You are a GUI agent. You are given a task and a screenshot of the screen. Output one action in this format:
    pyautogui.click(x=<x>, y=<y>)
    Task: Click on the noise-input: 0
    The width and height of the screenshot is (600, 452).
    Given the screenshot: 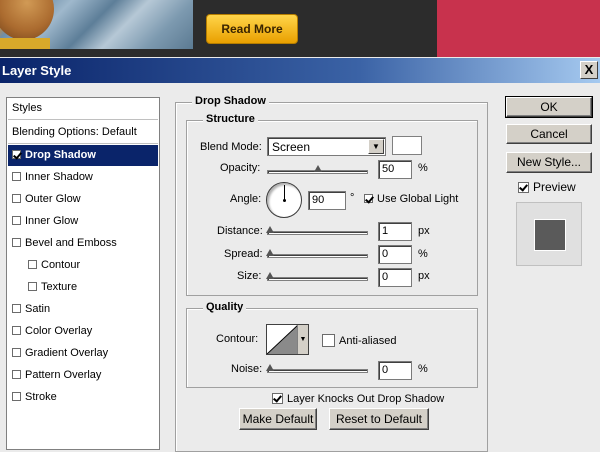 What is the action you would take?
    pyautogui.click(x=395, y=370)
    